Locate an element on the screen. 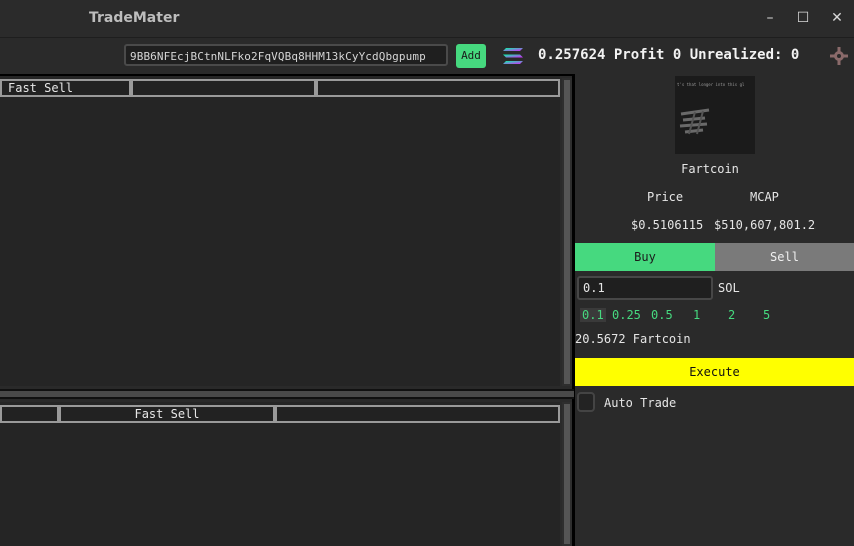 The width and height of the screenshot is (854, 546). top-table-scrollbar is located at coordinates (567, 232).